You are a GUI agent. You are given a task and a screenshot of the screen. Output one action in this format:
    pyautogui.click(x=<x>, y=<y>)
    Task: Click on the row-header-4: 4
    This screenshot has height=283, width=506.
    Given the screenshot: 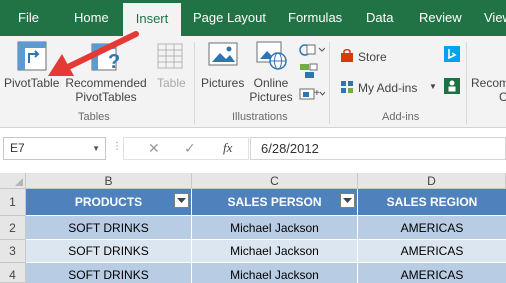 What is the action you would take?
    pyautogui.click(x=13, y=273)
    